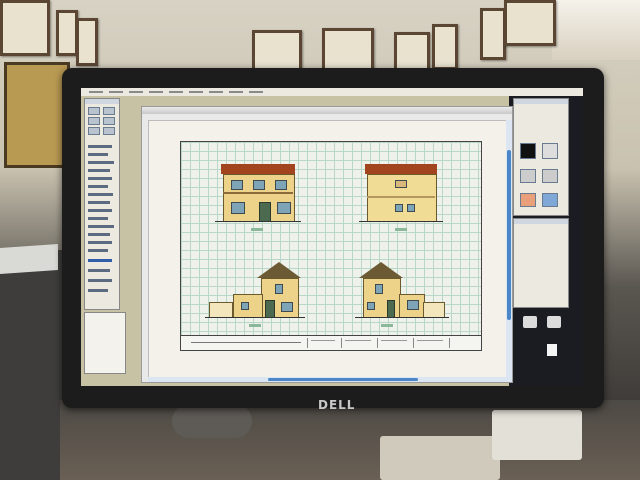  What do you see at coordinates (145, 251) in the screenshot?
I see `vertical-ruler` at bounding box center [145, 251].